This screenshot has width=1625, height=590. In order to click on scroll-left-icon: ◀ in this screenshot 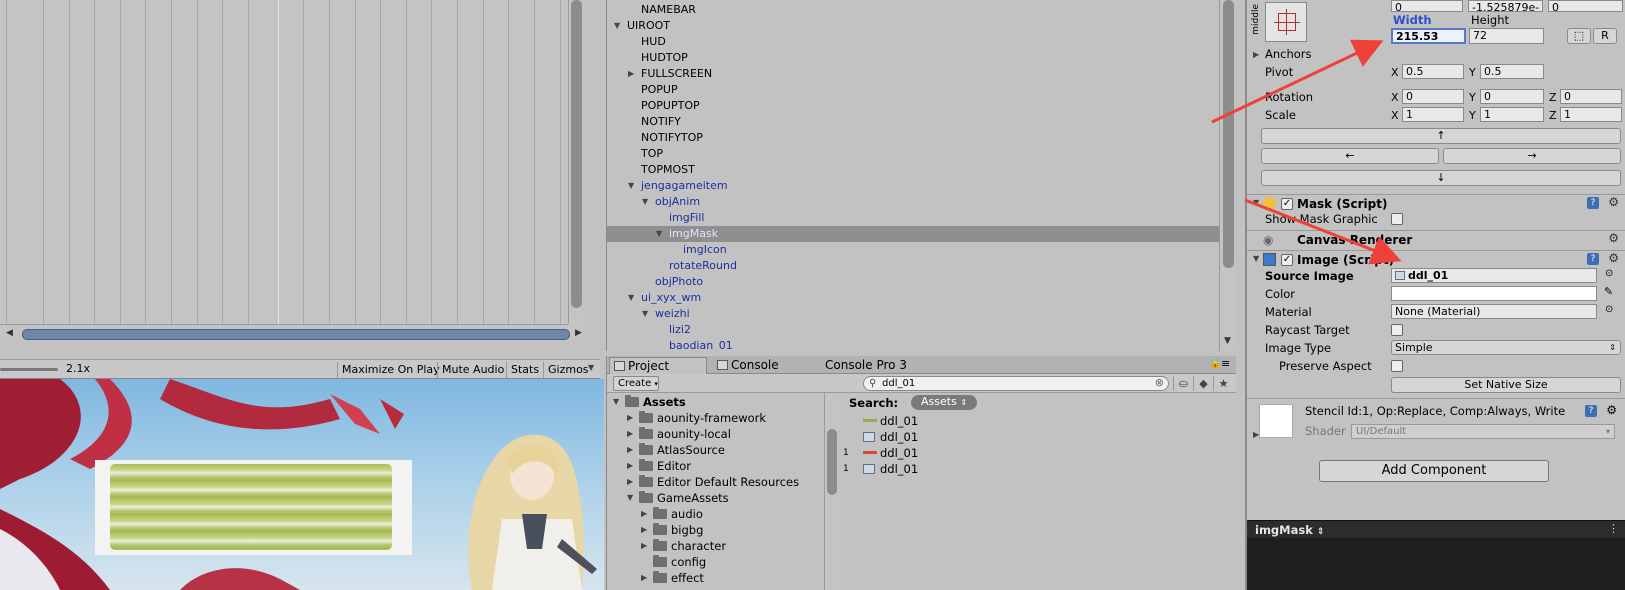, I will do `click(9, 333)`.